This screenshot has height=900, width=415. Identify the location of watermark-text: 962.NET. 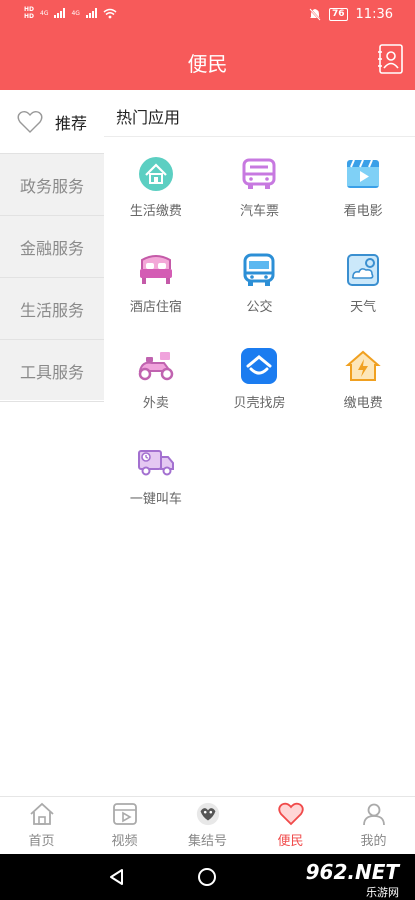
(352, 872).